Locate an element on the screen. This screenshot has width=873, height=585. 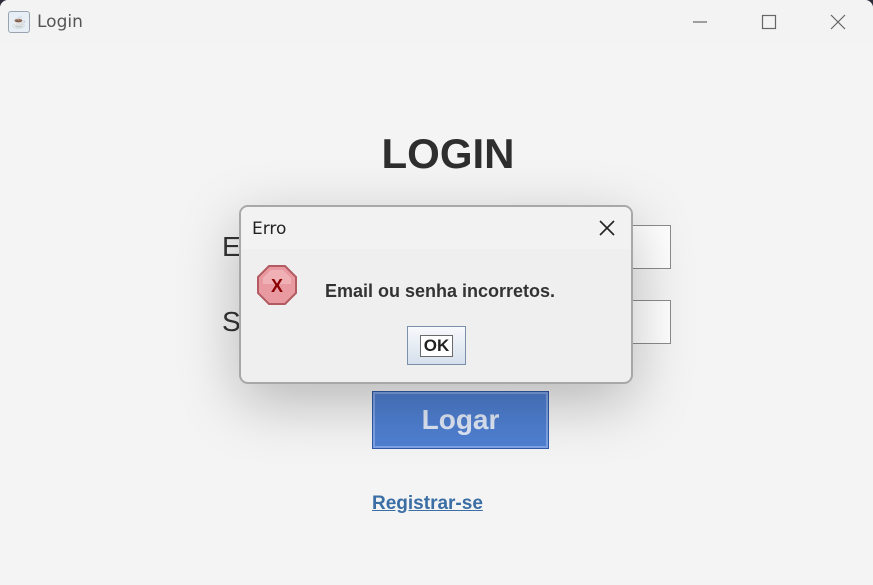
login-button: Logar is located at coordinates (460, 420).